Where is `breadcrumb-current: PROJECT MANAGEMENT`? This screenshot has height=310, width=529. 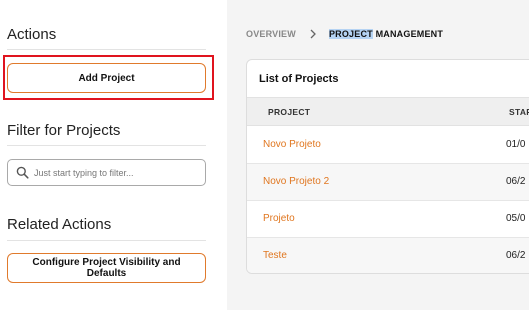 breadcrumb-current: PROJECT MANAGEMENT is located at coordinates (386, 34).